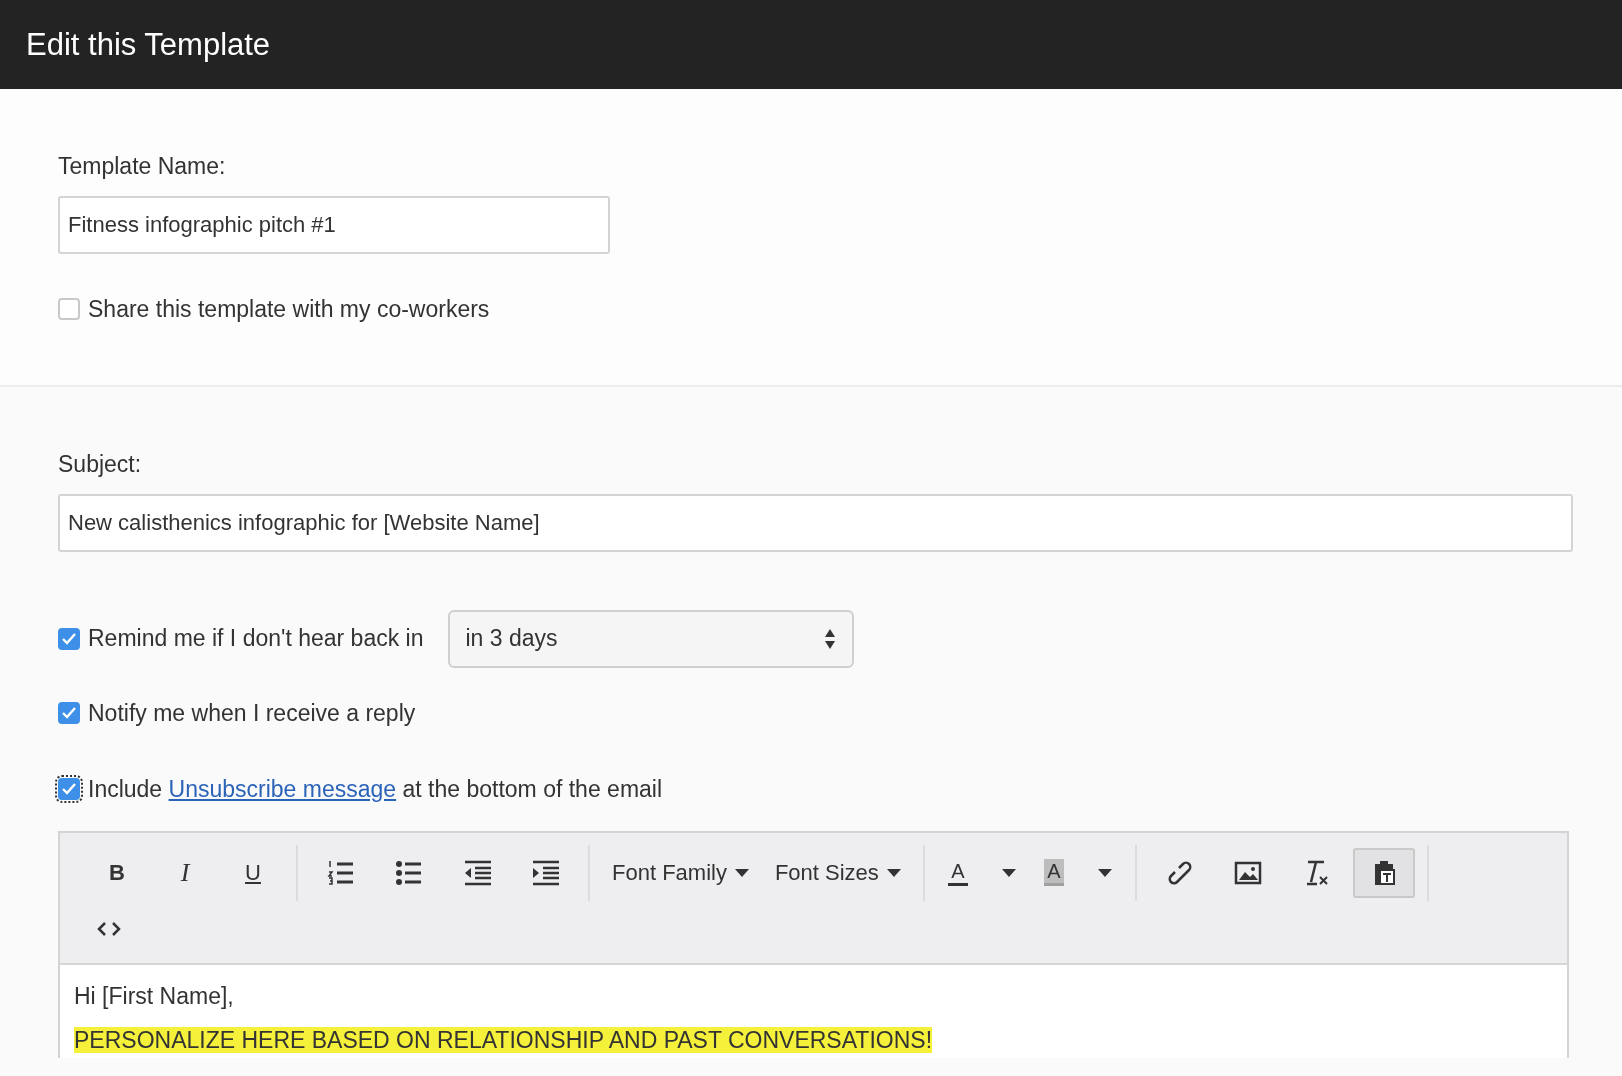  I want to click on unsubscribe-link: Unsubscribe message, so click(282, 789).